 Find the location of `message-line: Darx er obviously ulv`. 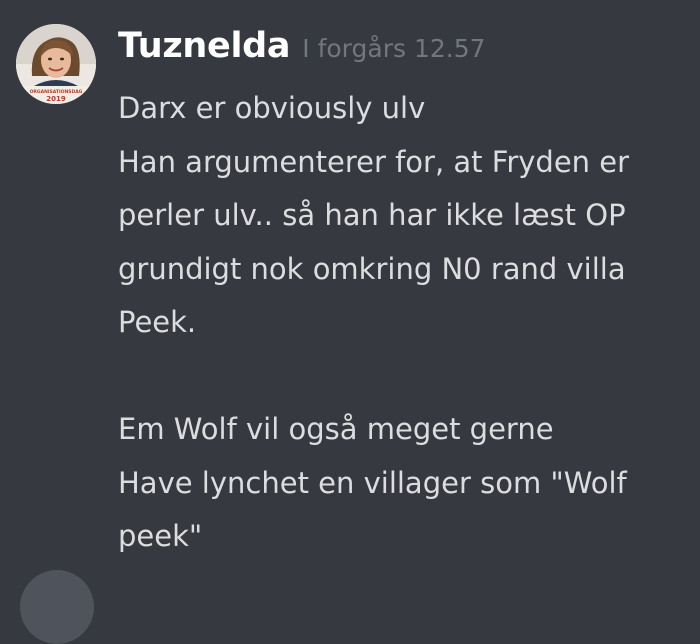

message-line: Darx er obviously ulv is located at coordinates (272, 108).